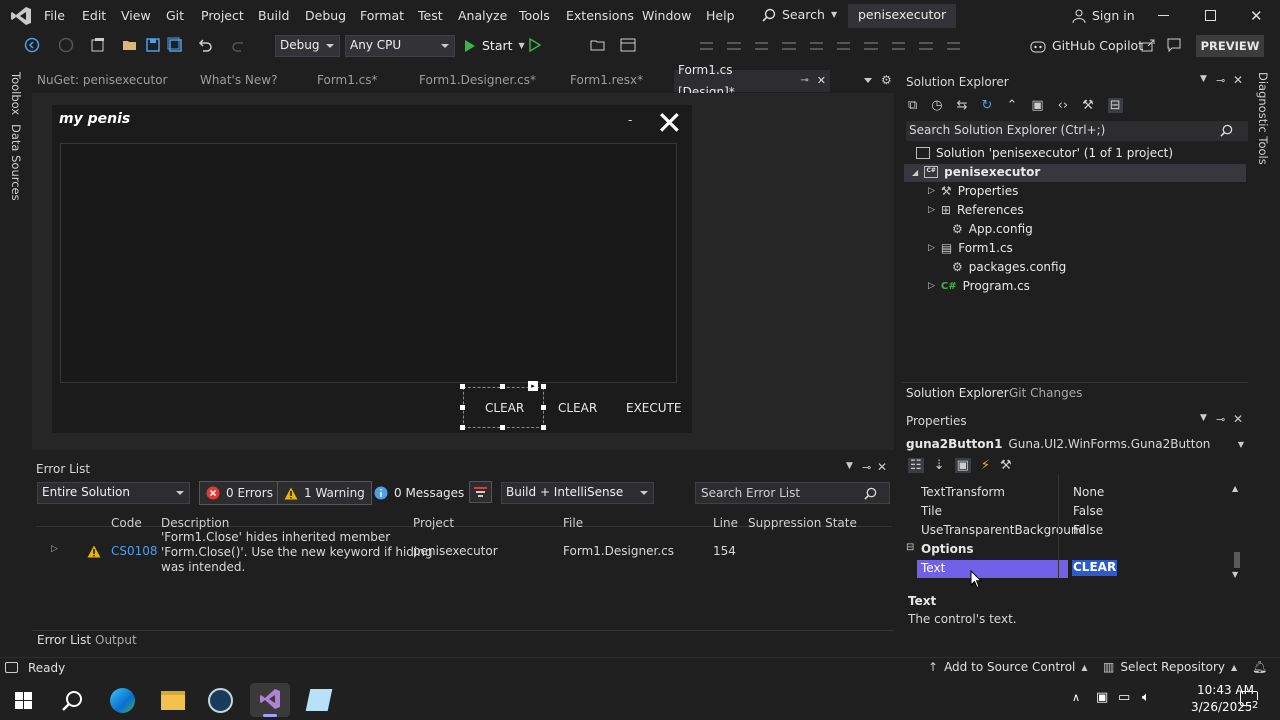 The height and width of the screenshot is (720, 1280). What do you see at coordinates (102, 83) in the screenshot?
I see `tab-nuget: NuGet: penisexecutor` at bounding box center [102, 83].